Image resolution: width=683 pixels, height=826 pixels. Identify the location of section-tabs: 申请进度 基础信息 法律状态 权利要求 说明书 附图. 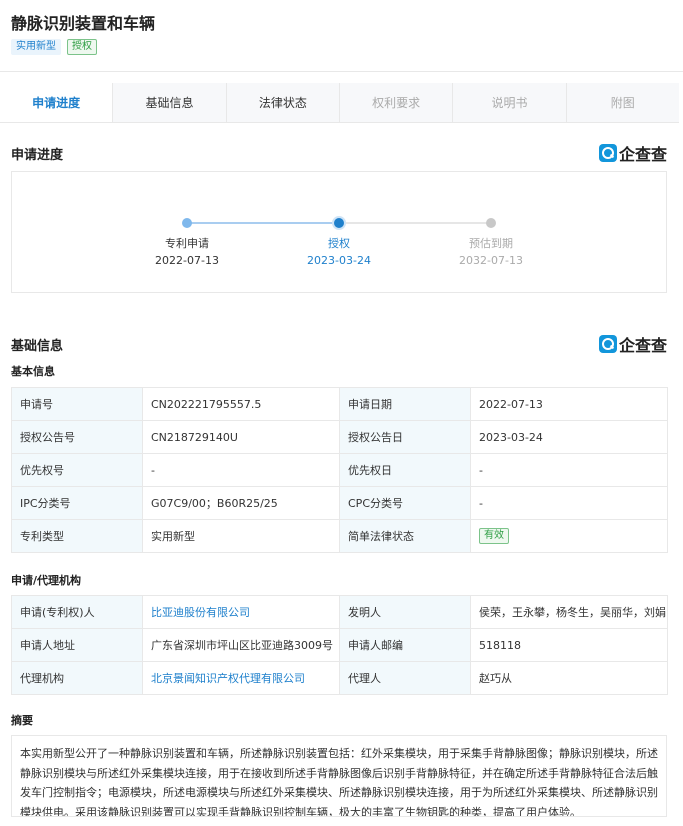
(339, 103).